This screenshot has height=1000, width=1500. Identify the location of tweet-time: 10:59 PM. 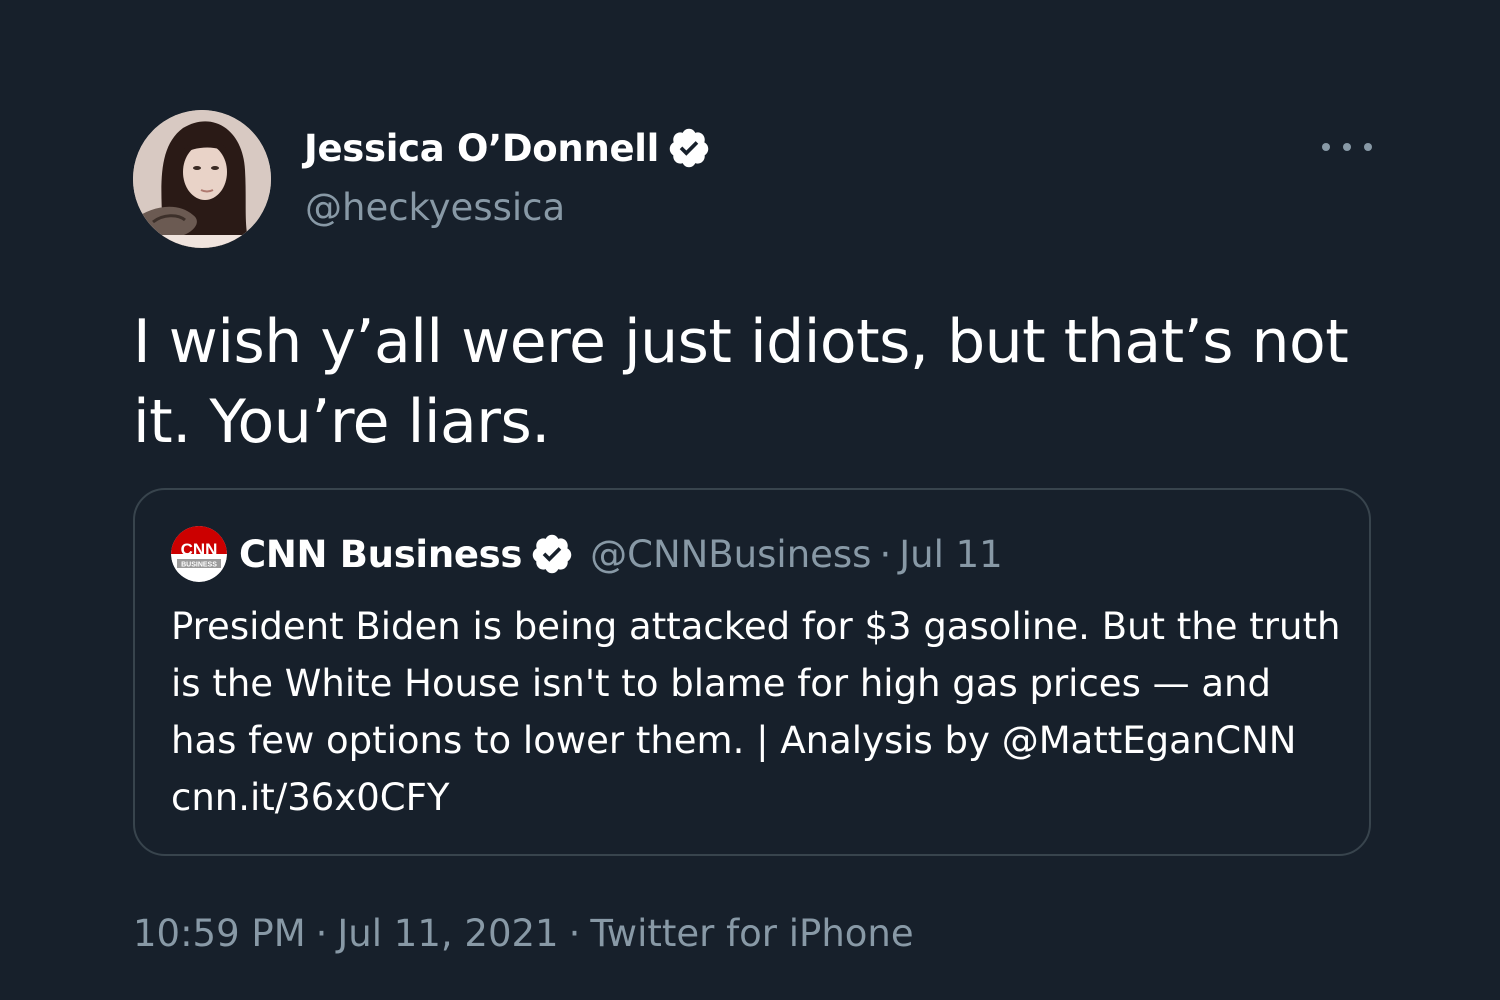
(219, 933).